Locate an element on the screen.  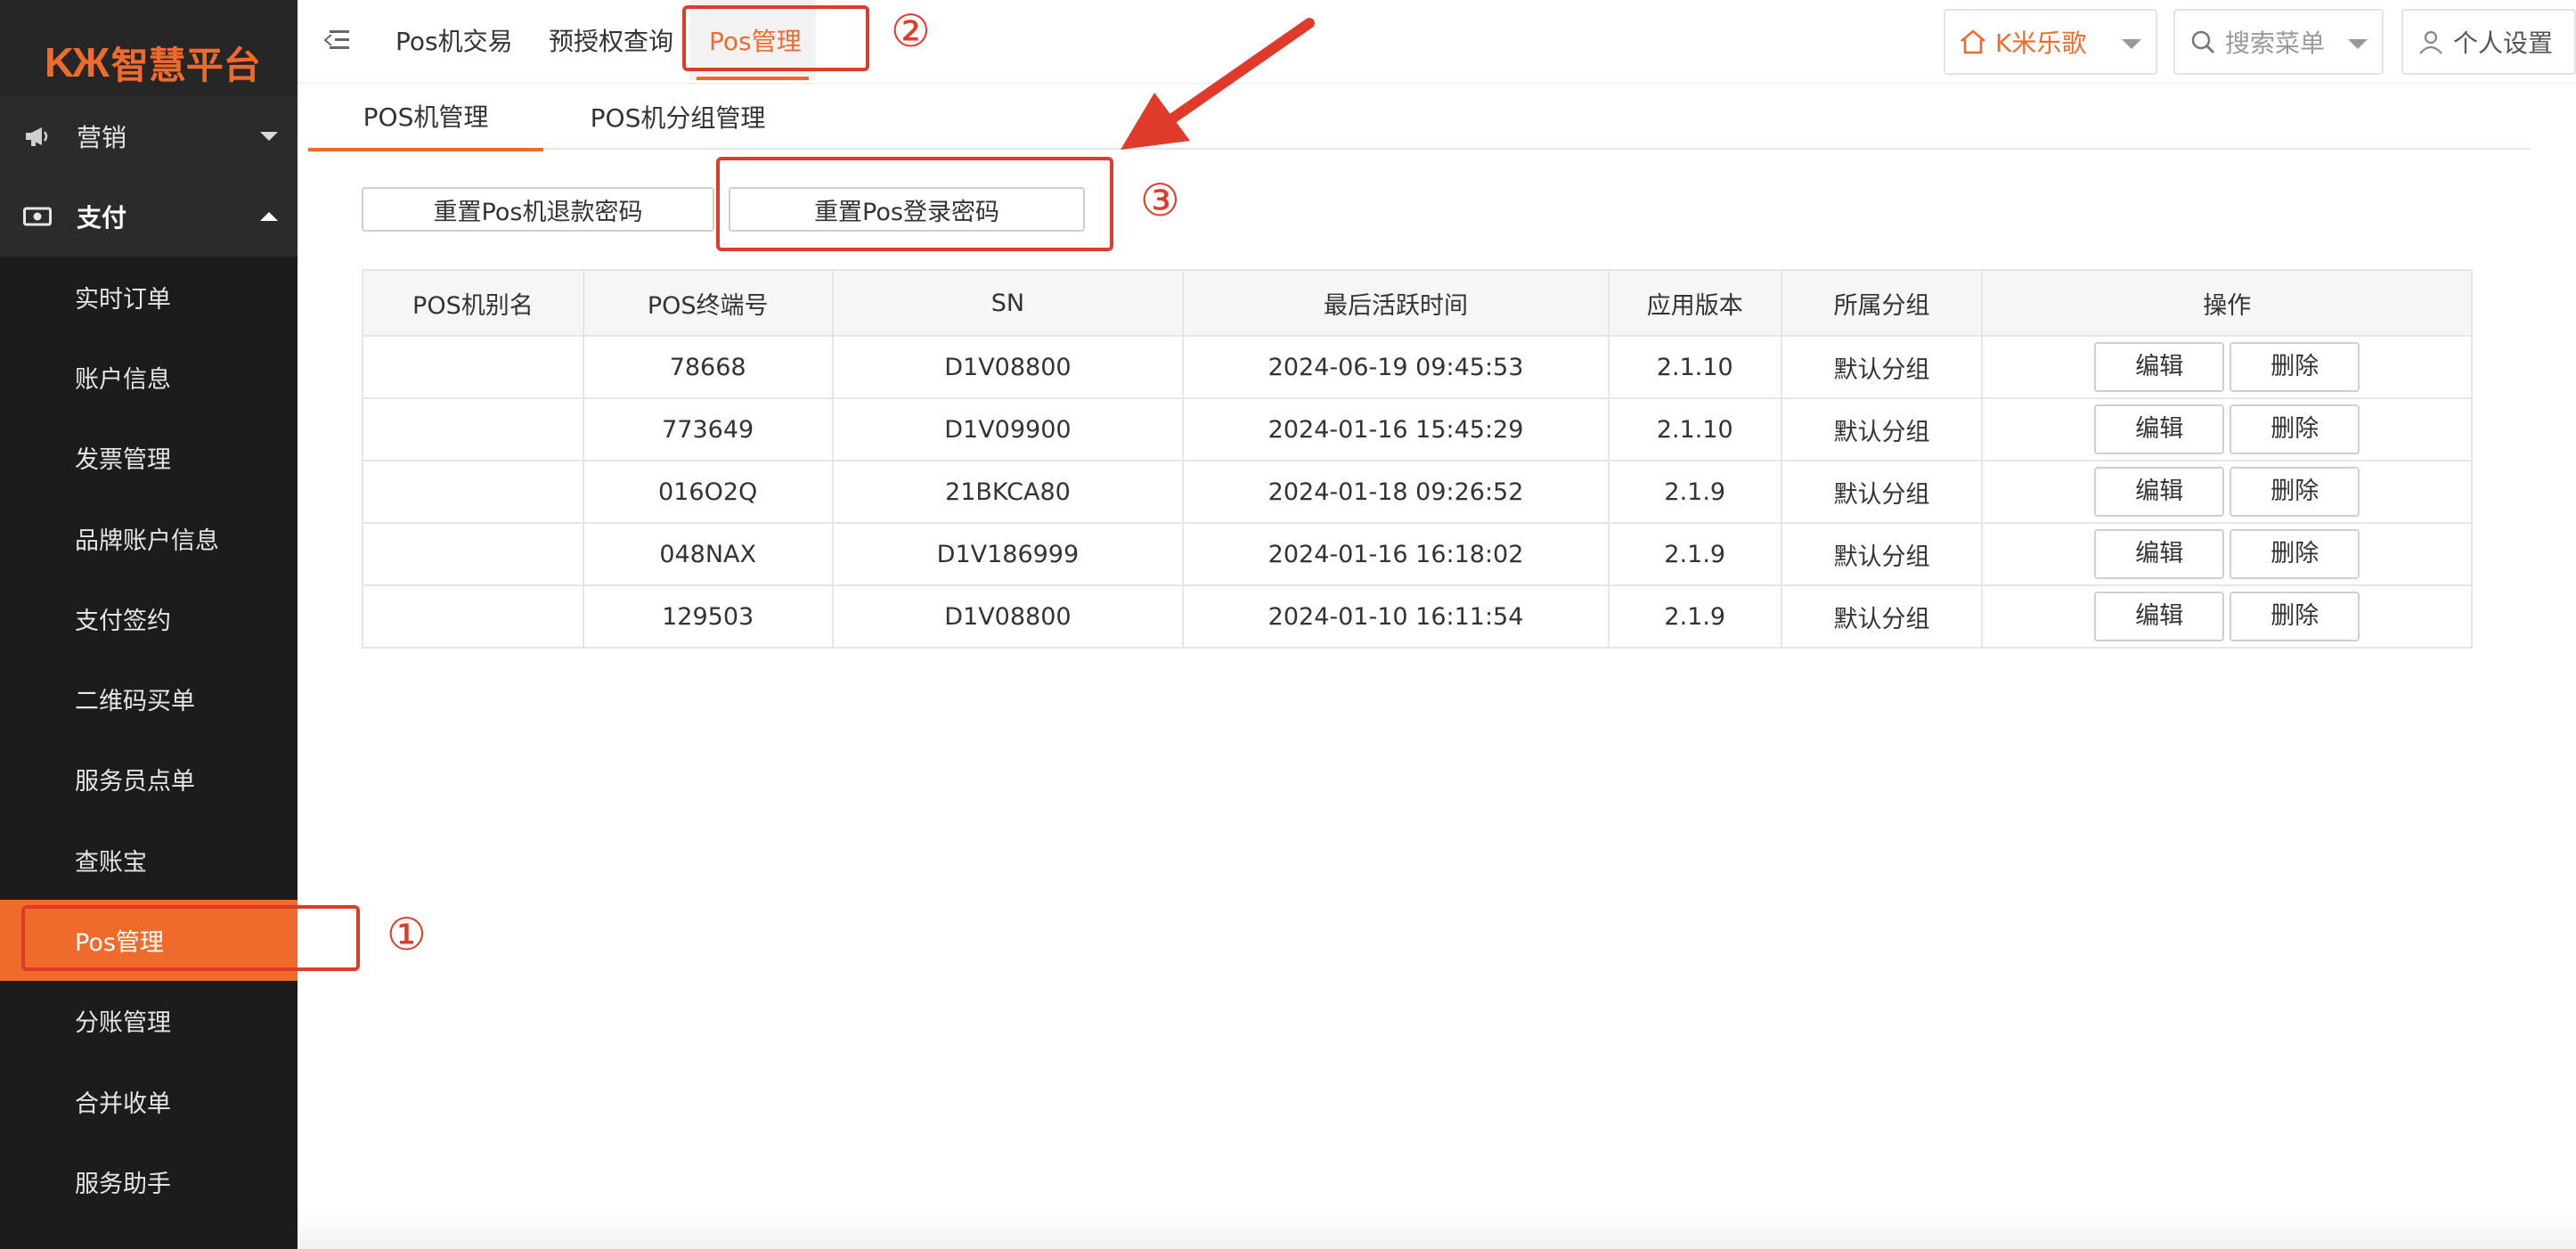
sidebar-item-service-assistant: 服务助手 is located at coordinates (149, 1181).